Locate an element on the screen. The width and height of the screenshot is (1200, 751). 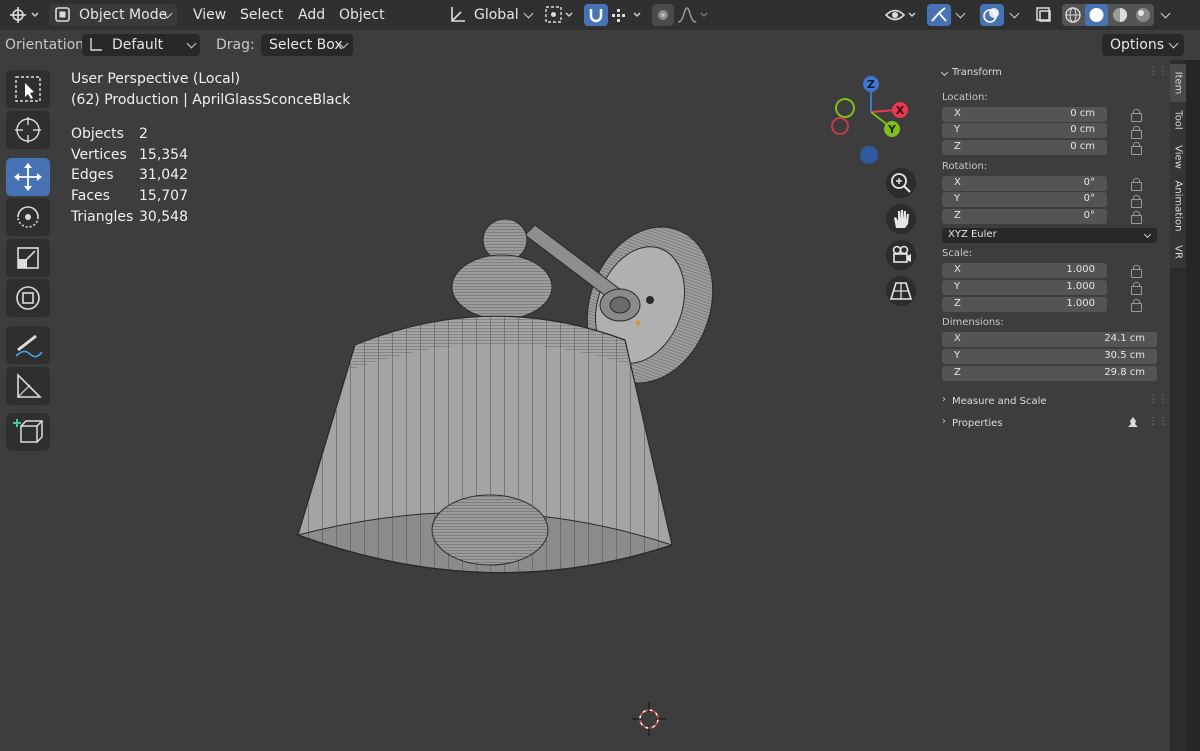
move-tool is located at coordinates (28, 177).